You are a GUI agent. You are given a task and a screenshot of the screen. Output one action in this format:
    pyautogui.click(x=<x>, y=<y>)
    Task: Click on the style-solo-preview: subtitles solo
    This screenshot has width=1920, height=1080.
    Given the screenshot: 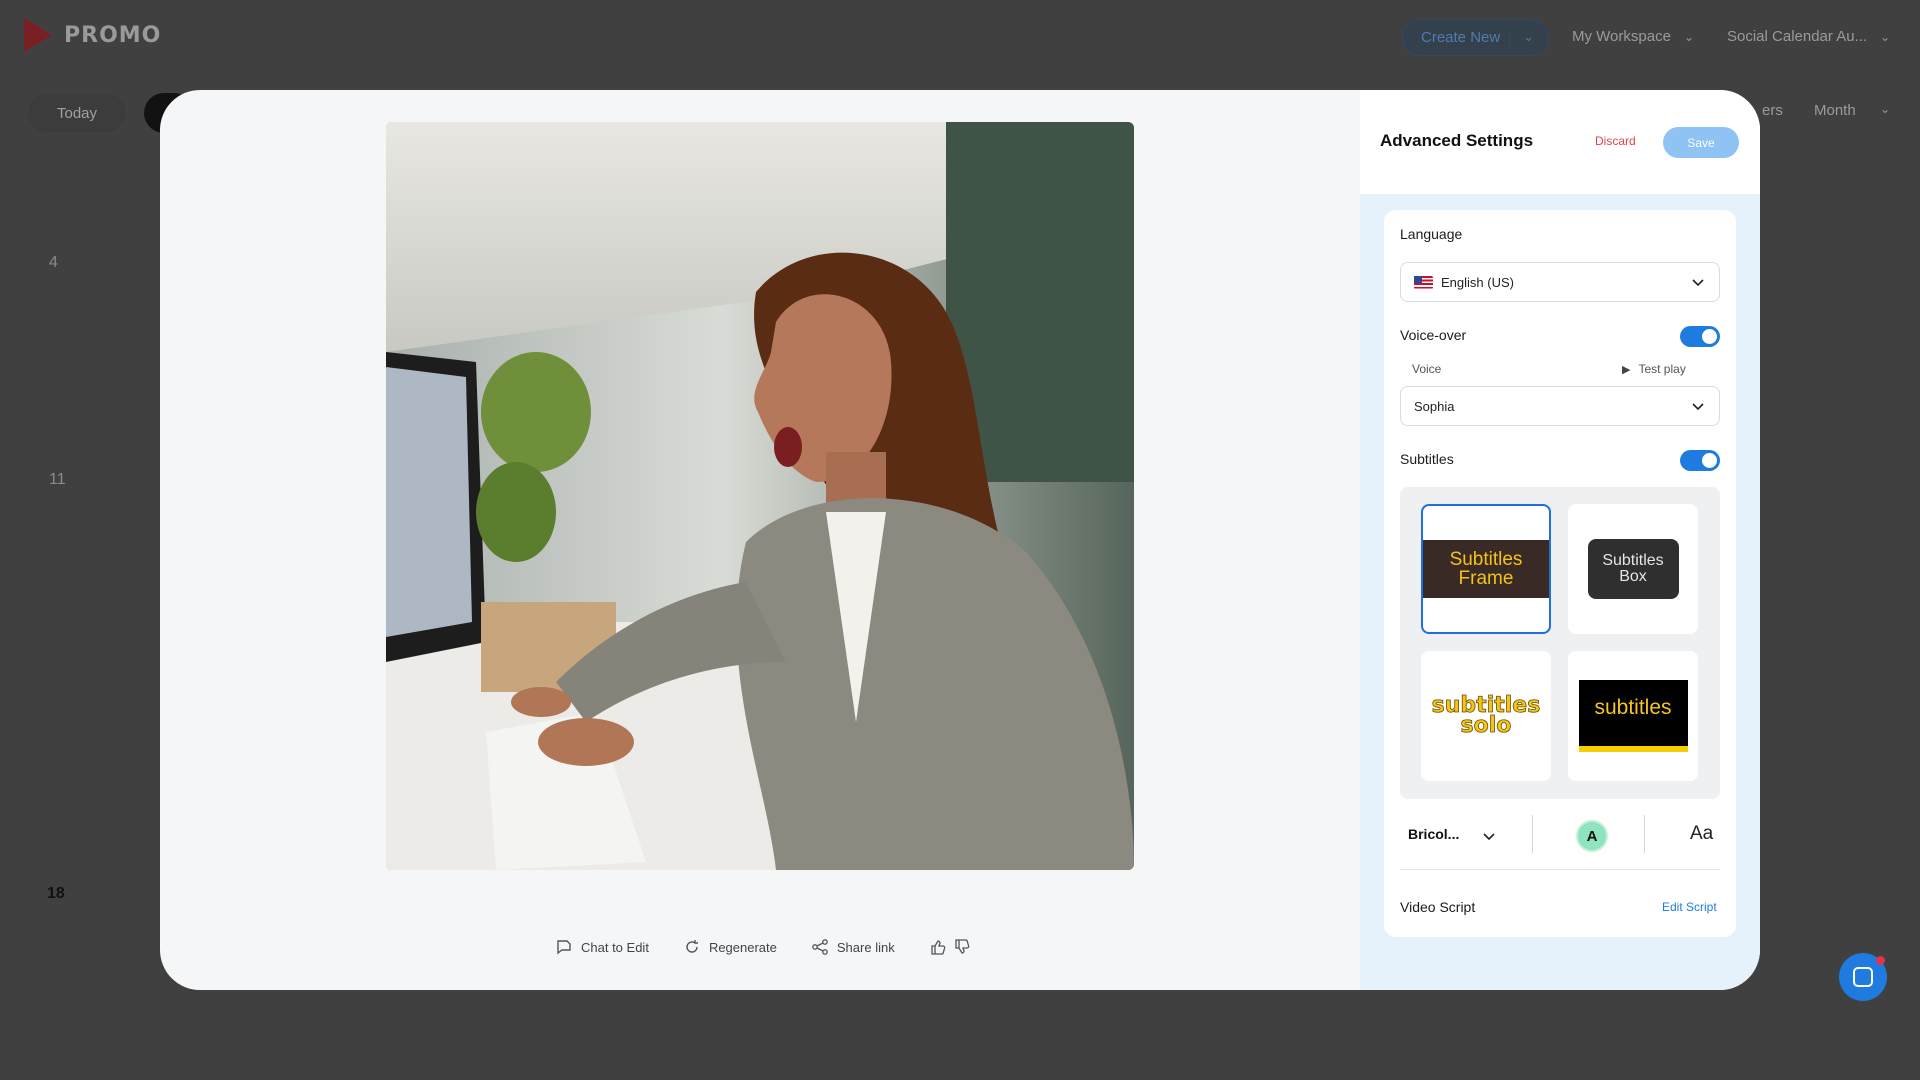 What is the action you would take?
    pyautogui.click(x=1485, y=716)
    